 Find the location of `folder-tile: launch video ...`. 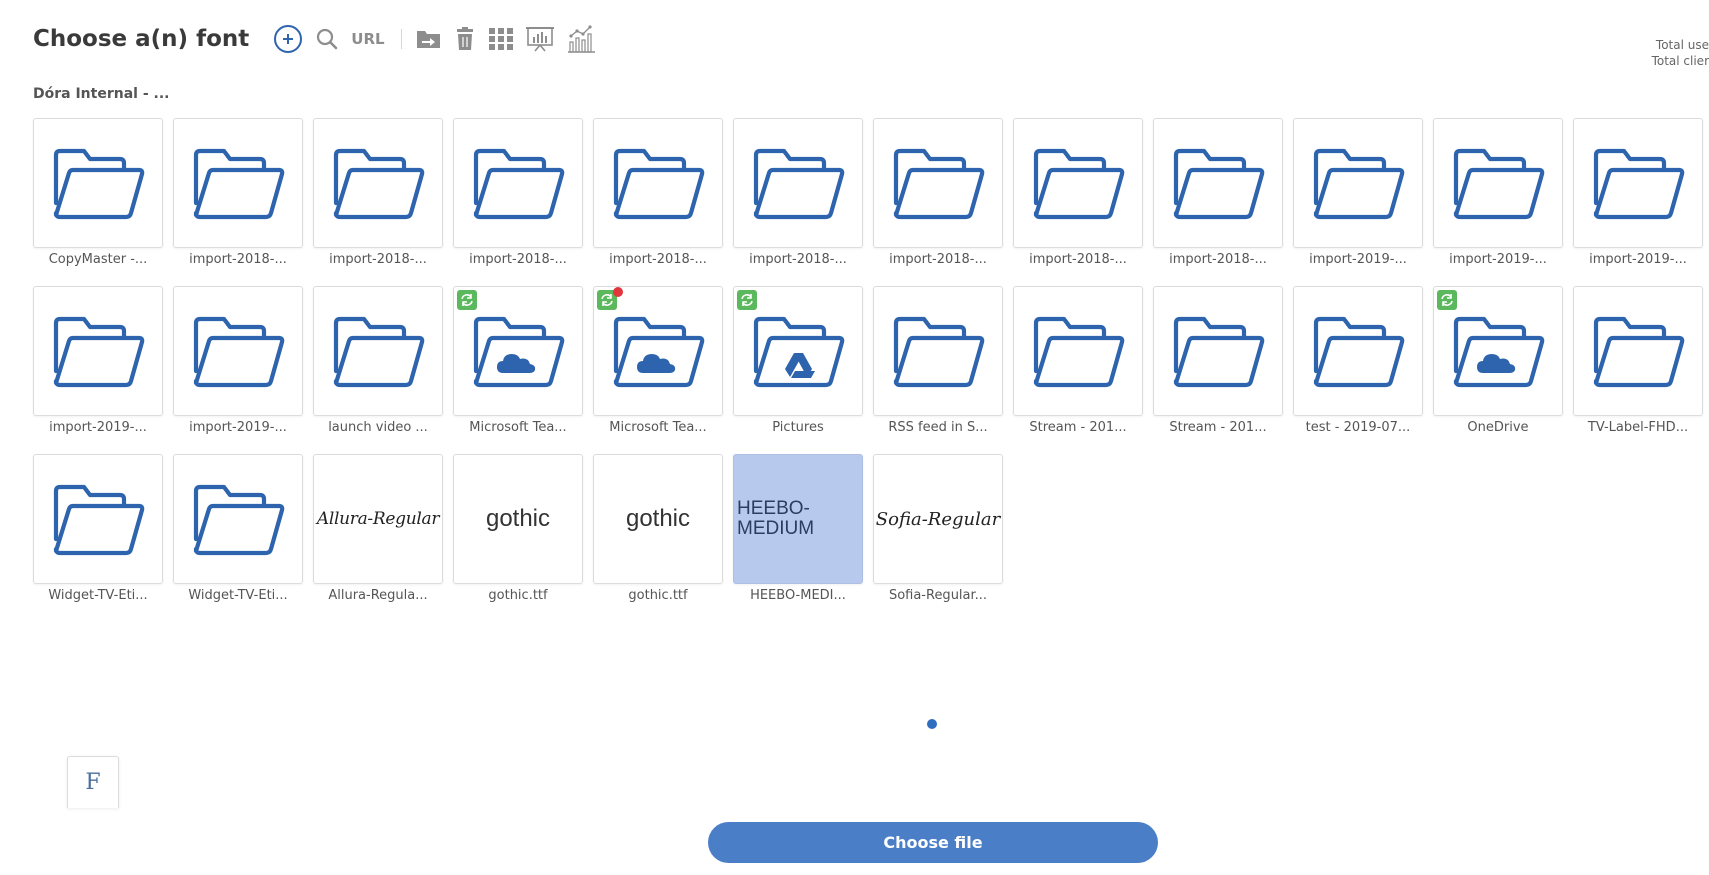

folder-tile: launch video ... is located at coordinates (378, 361).